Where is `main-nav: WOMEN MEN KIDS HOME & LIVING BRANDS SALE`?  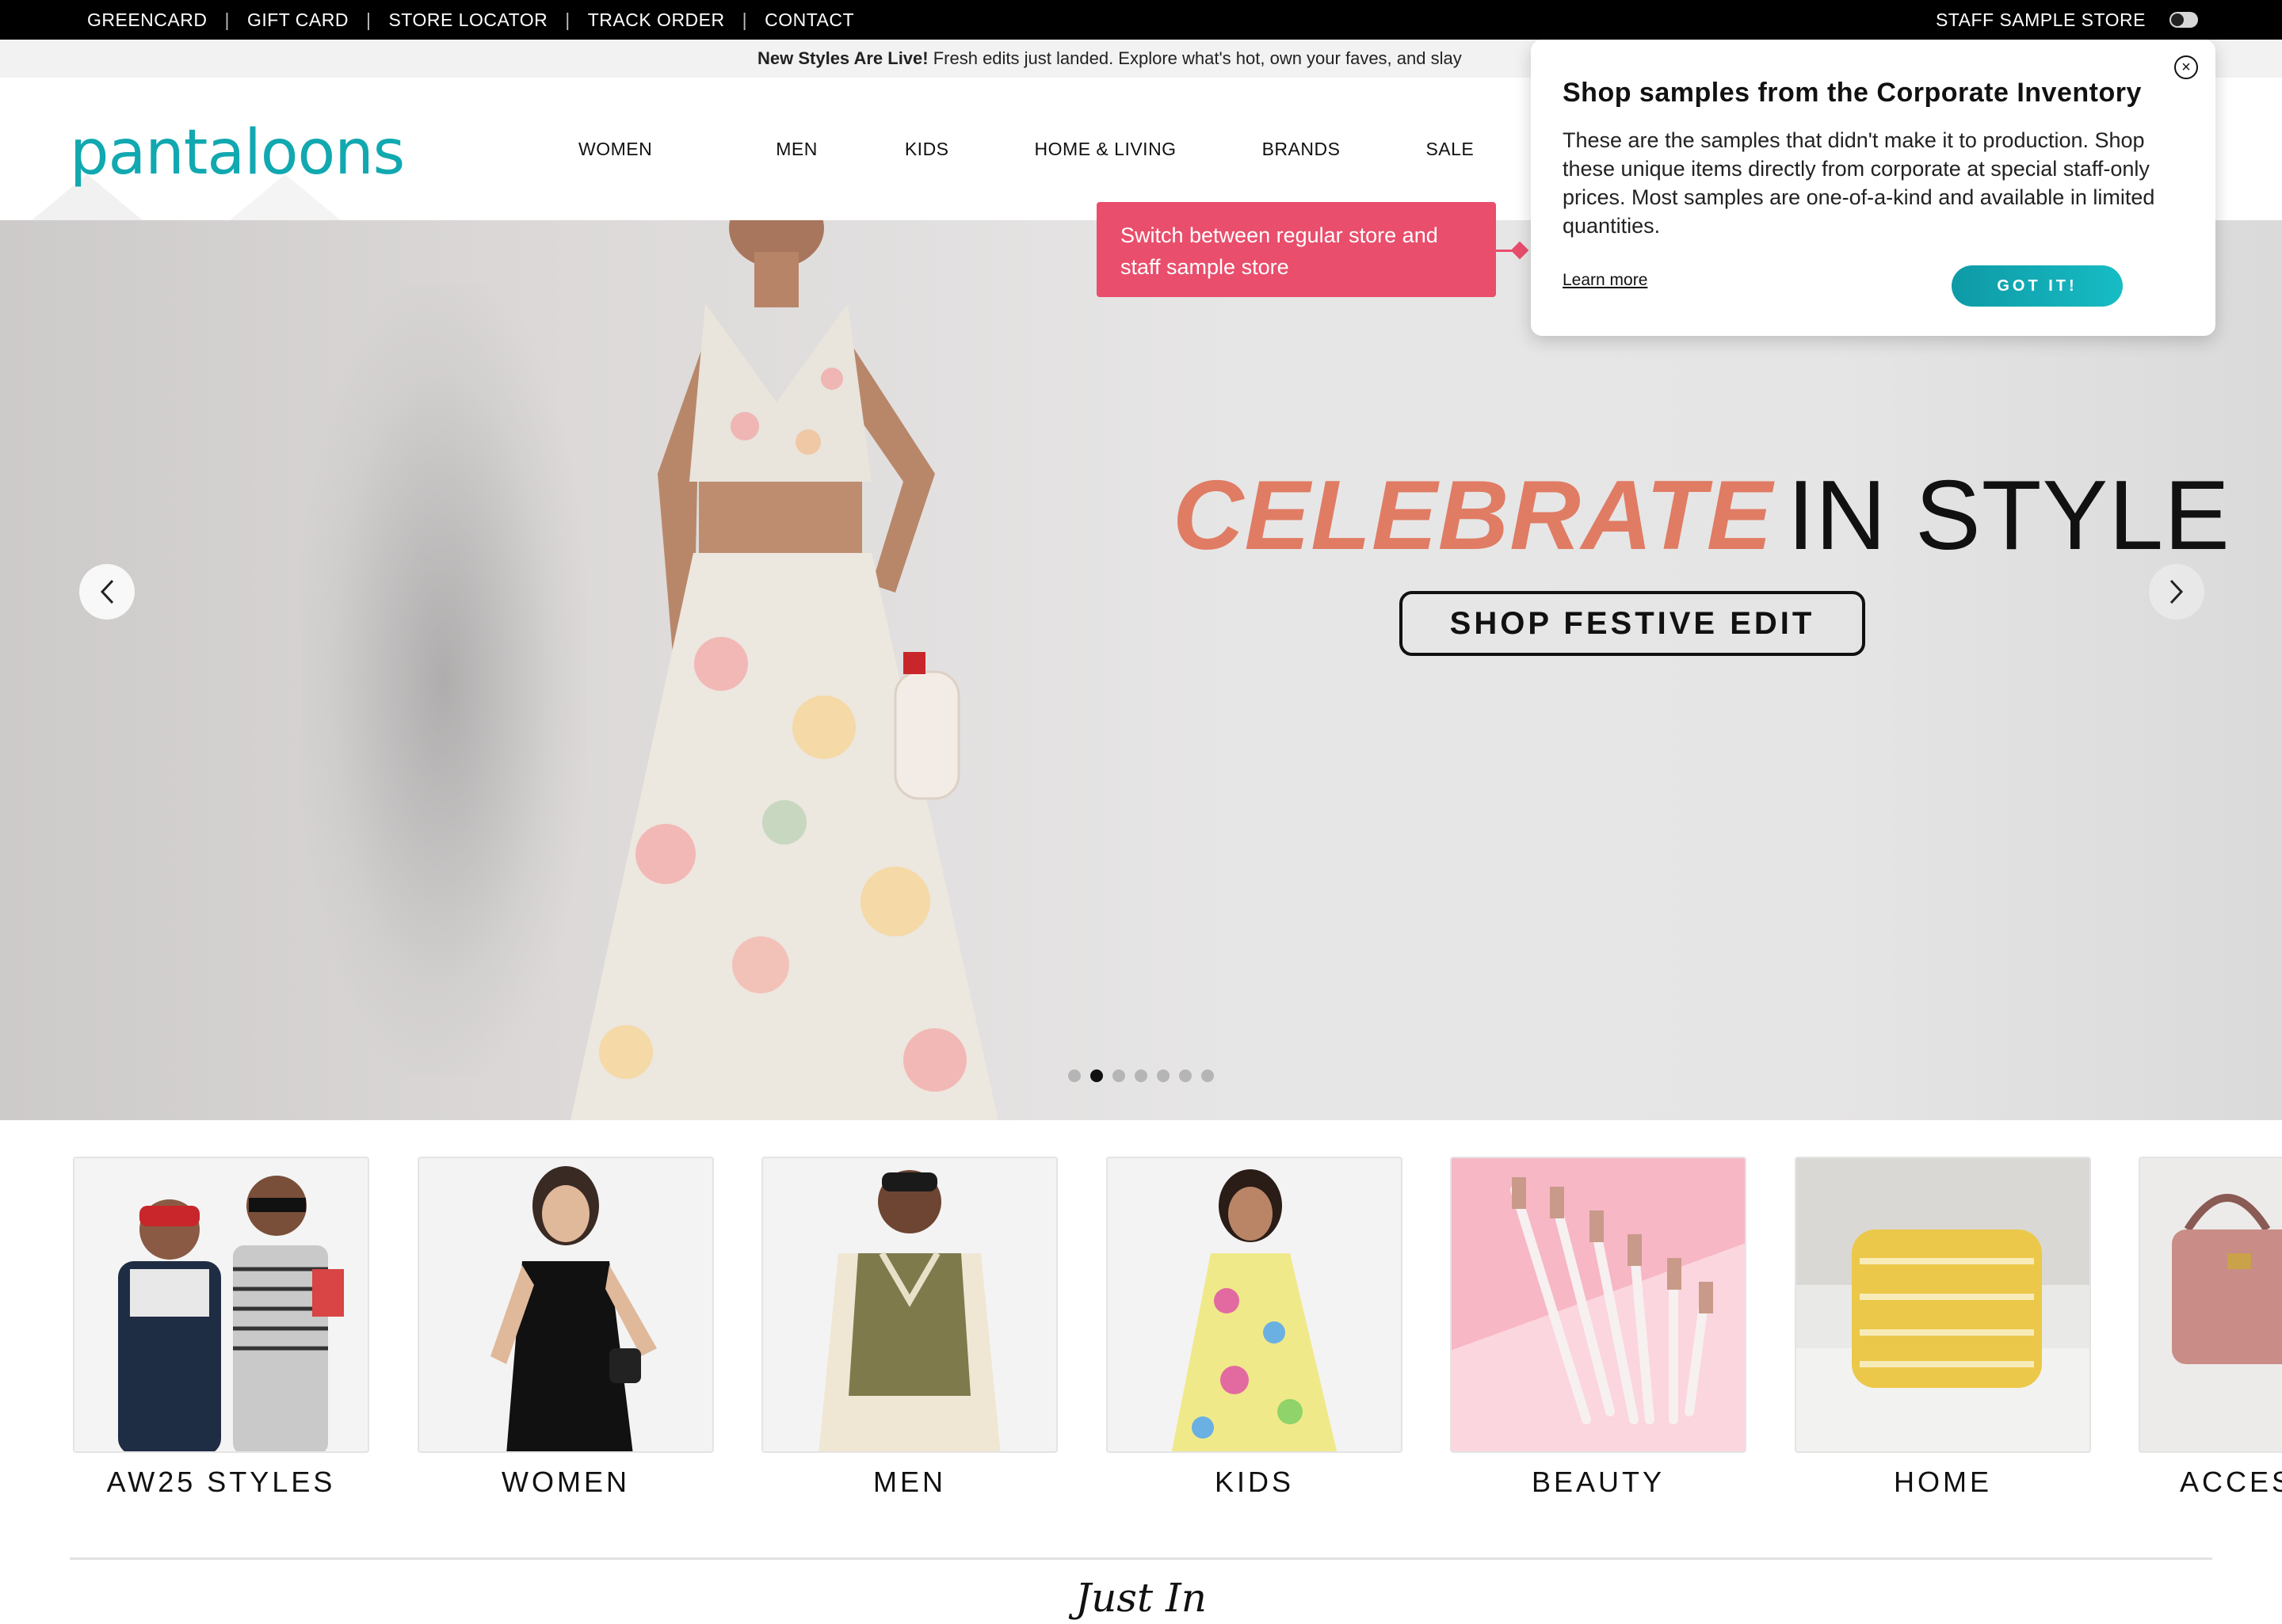 main-nav: WOMEN MEN KIDS HOME & LIVING BRANDS SALE is located at coordinates (1026, 149).